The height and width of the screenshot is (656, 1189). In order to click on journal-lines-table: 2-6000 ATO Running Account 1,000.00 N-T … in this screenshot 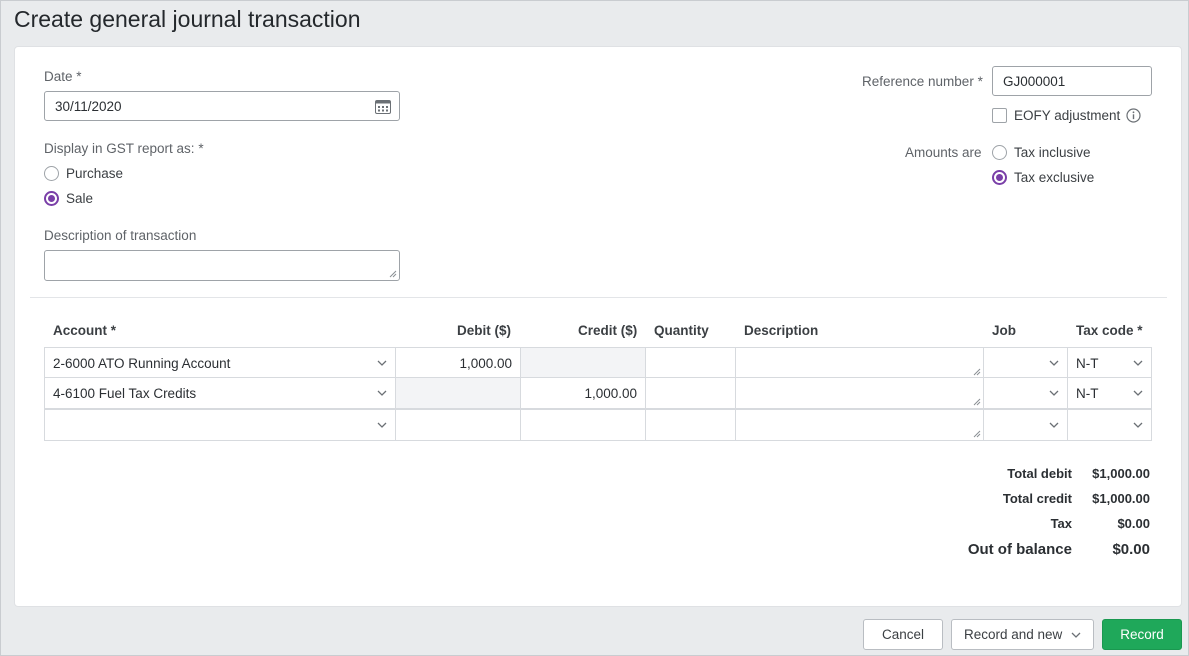, I will do `click(598, 395)`.